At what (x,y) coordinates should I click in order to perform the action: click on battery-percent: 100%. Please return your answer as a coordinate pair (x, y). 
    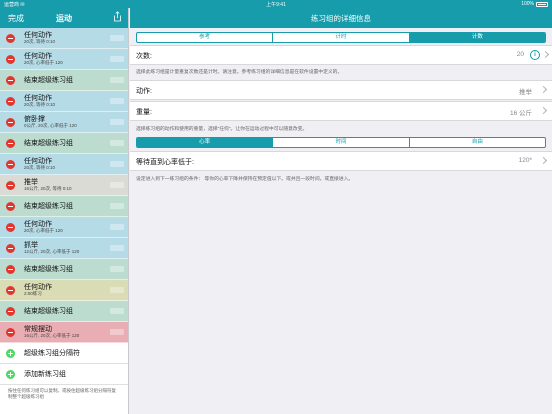
    Looking at the image, I should click on (527, 4).